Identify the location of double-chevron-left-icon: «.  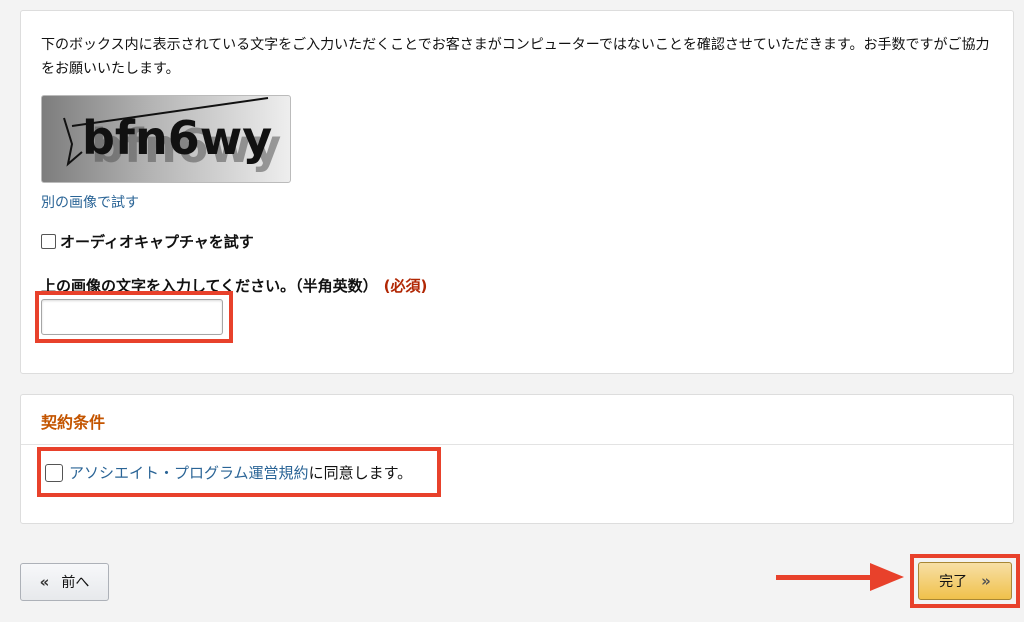
(44, 582).